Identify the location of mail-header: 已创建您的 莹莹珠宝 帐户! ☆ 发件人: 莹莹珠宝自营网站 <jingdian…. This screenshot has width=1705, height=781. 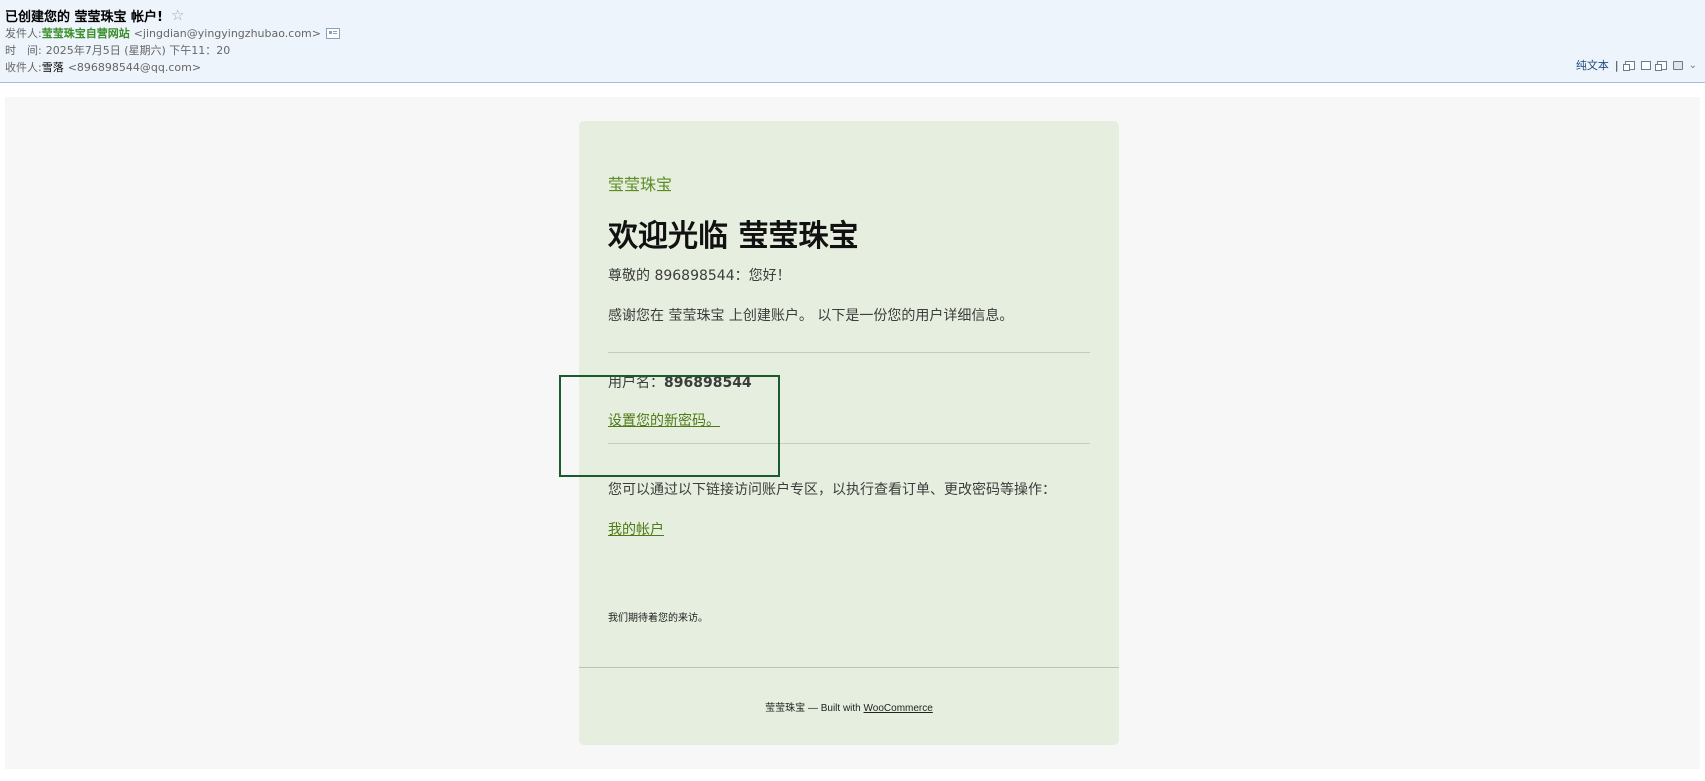
(852, 41).